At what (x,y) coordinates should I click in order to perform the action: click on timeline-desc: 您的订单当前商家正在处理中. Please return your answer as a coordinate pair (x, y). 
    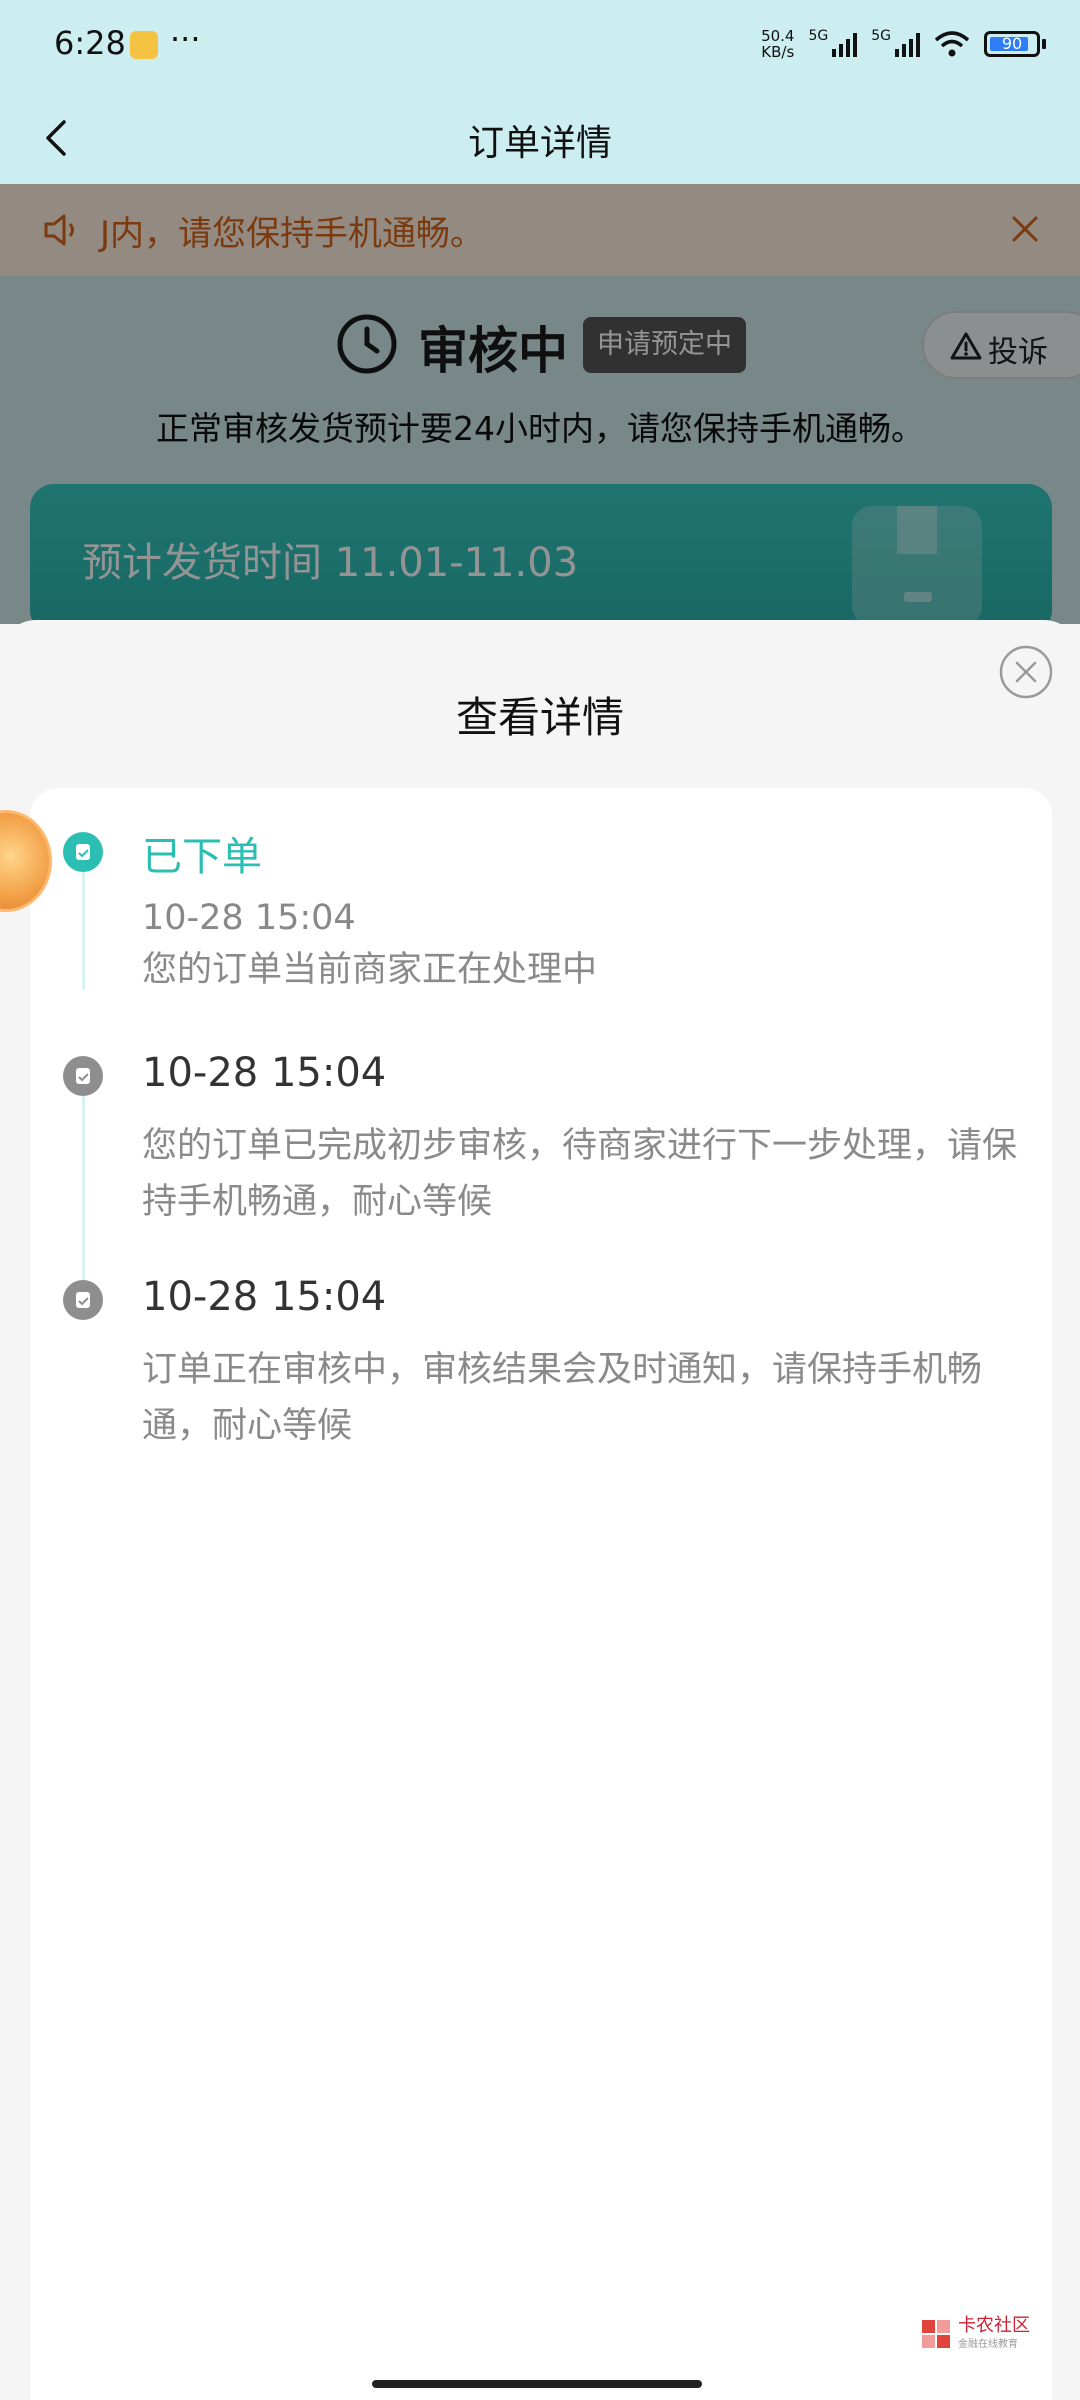
    Looking at the image, I should click on (370, 970).